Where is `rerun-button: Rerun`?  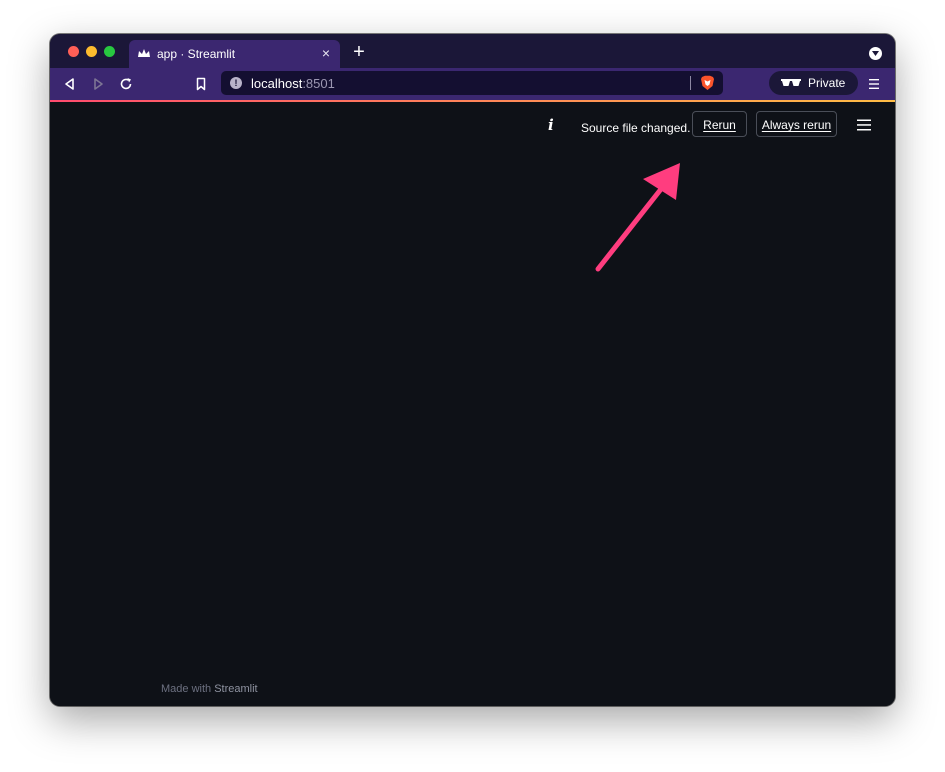 rerun-button: Rerun is located at coordinates (719, 124).